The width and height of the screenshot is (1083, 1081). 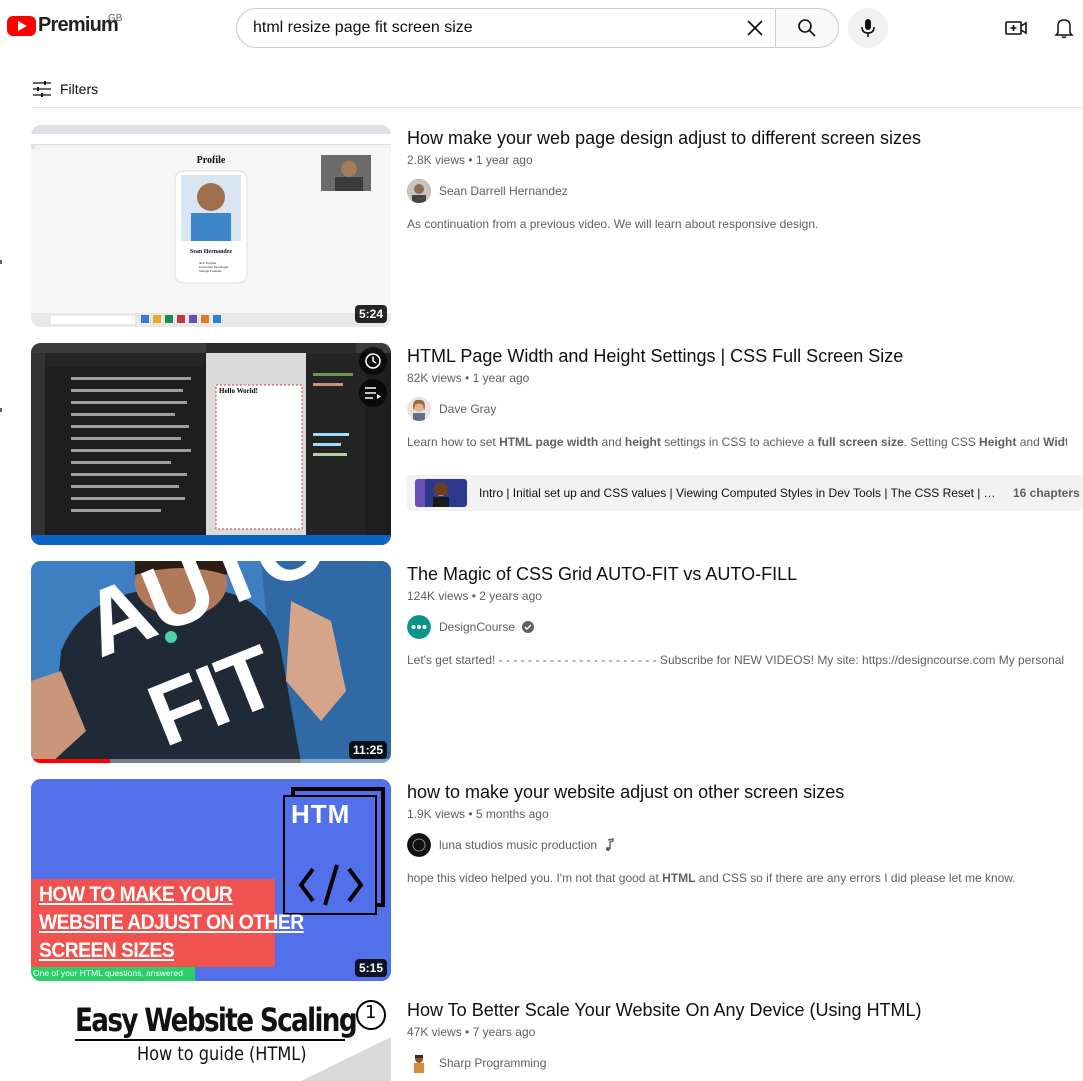 What do you see at coordinates (211, 444) in the screenshot?
I see `video-thumbnail: Hello World!` at bounding box center [211, 444].